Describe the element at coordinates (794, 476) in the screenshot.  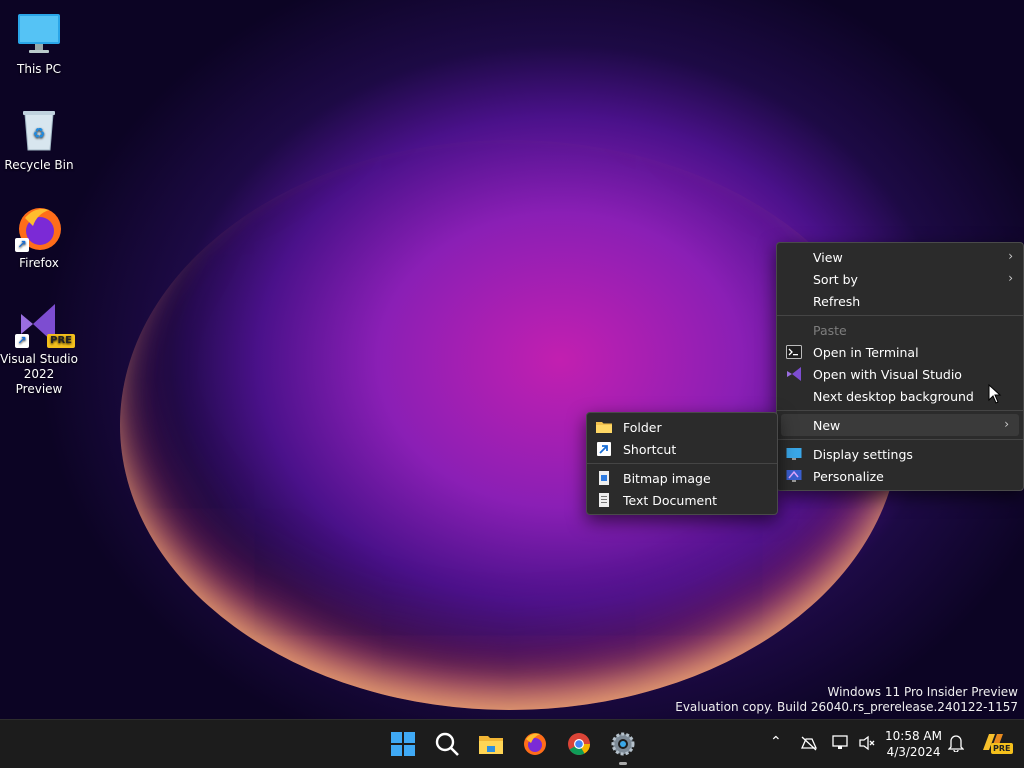
I see `personalize-icon` at that location.